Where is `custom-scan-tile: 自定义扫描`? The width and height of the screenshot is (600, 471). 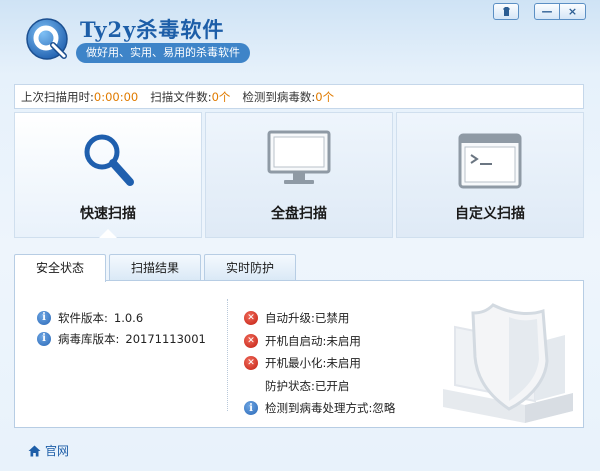
custom-scan-tile: 自定义扫描 is located at coordinates (490, 175).